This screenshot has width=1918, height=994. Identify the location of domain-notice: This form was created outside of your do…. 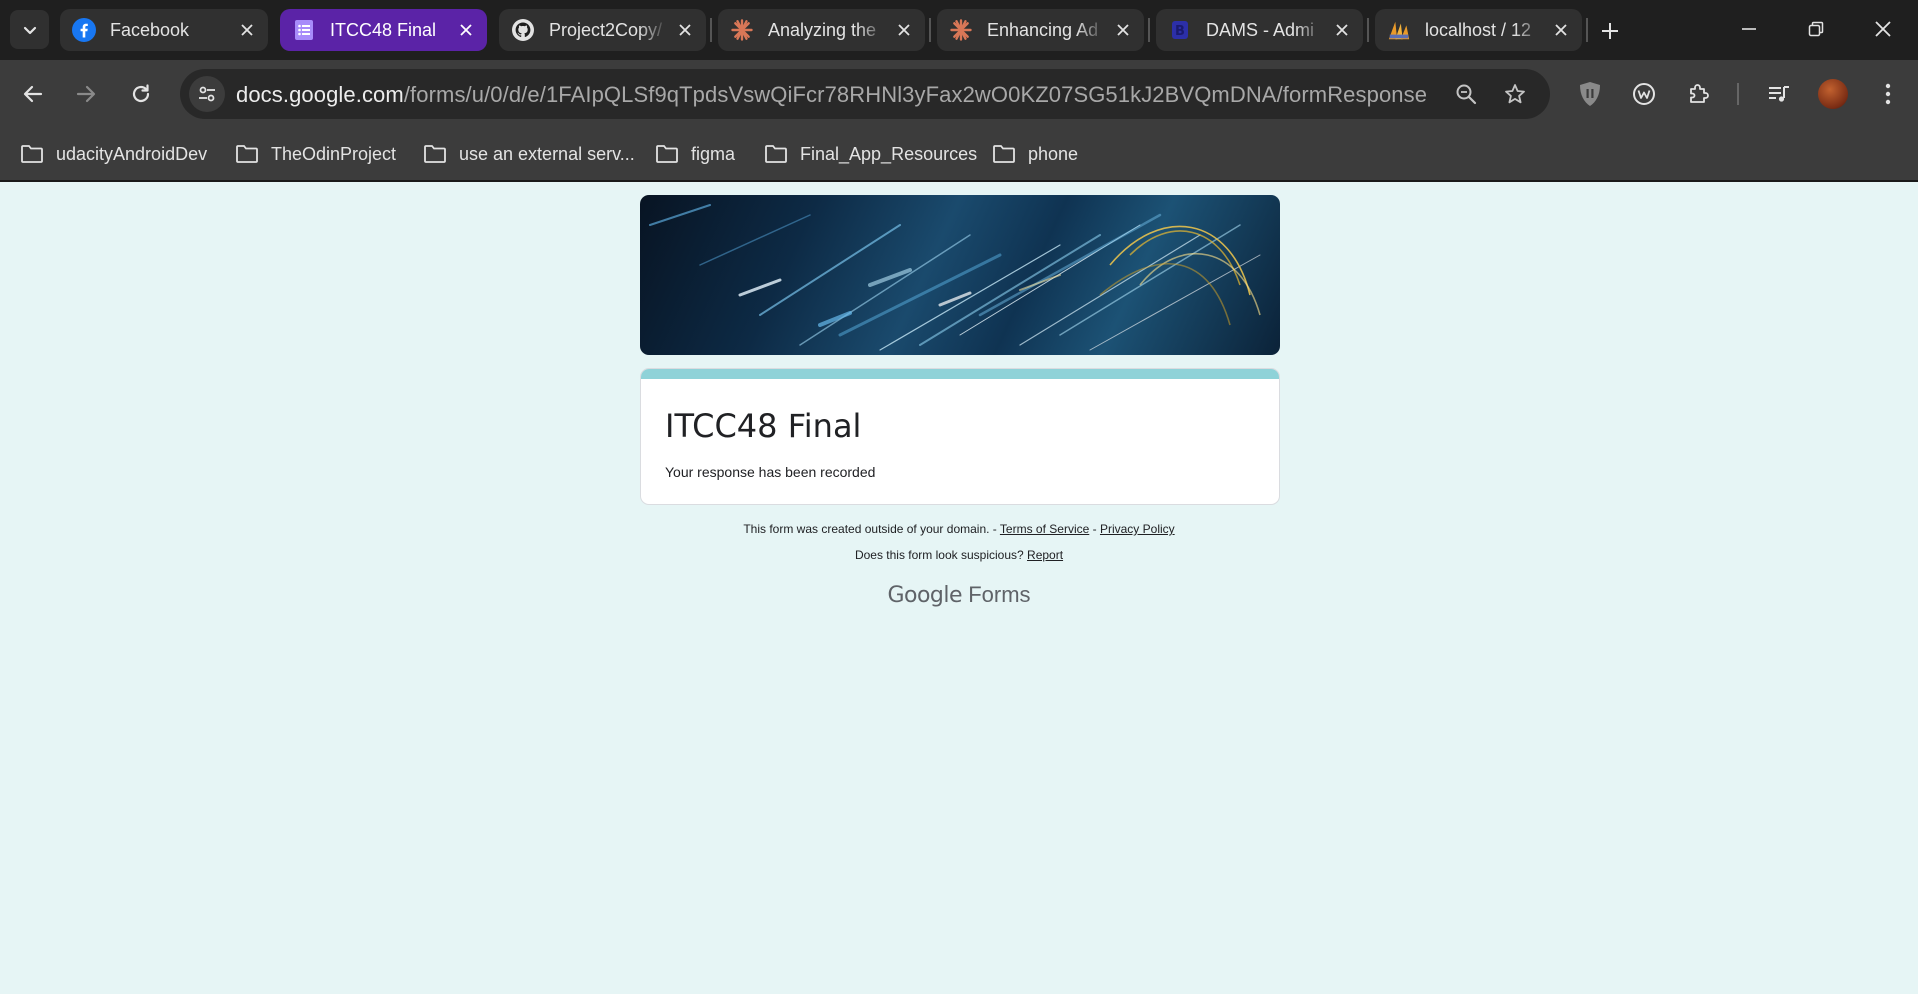
(959, 529).